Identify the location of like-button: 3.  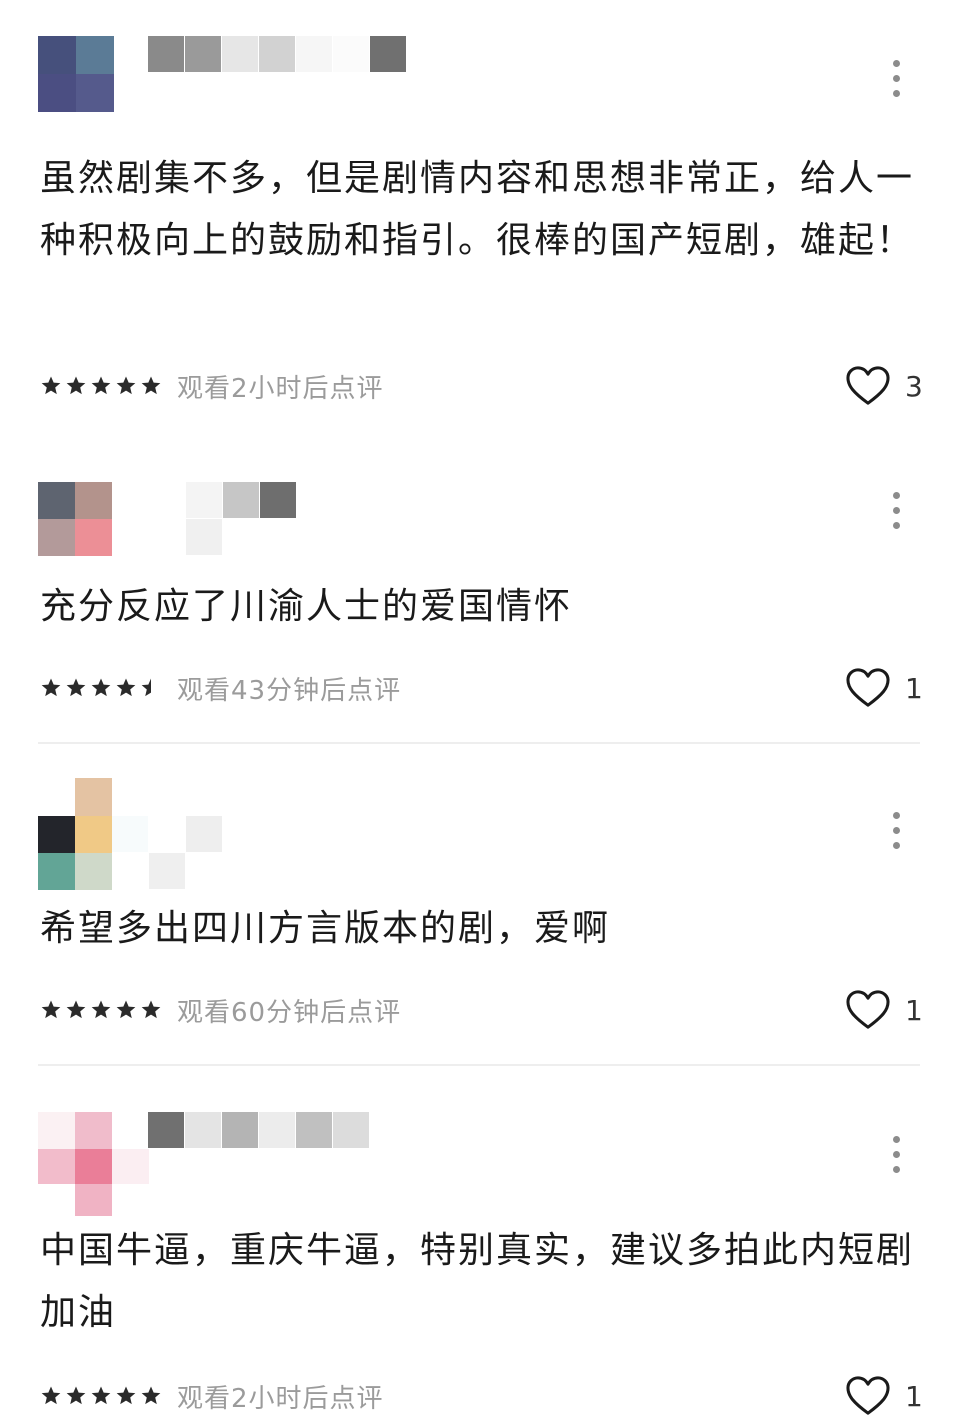
(890, 386).